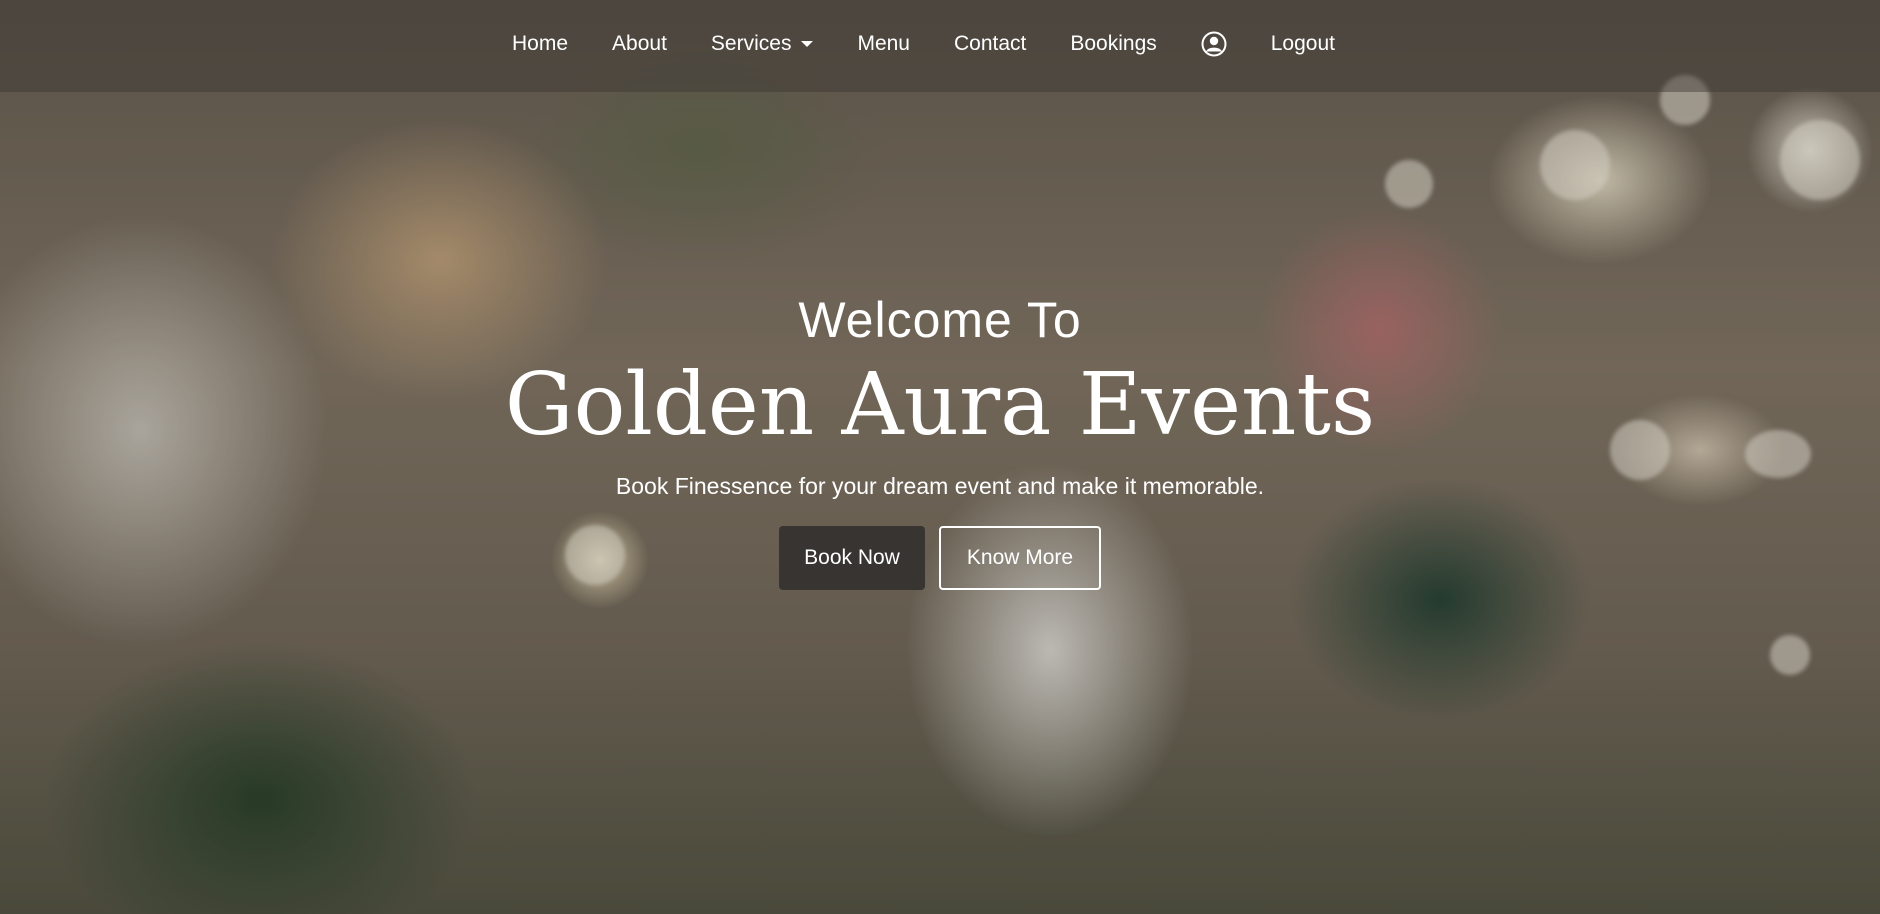  What do you see at coordinates (639, 44) in the screenshot?
I see `nav-about-link: About` at bounding box center [639, 44].